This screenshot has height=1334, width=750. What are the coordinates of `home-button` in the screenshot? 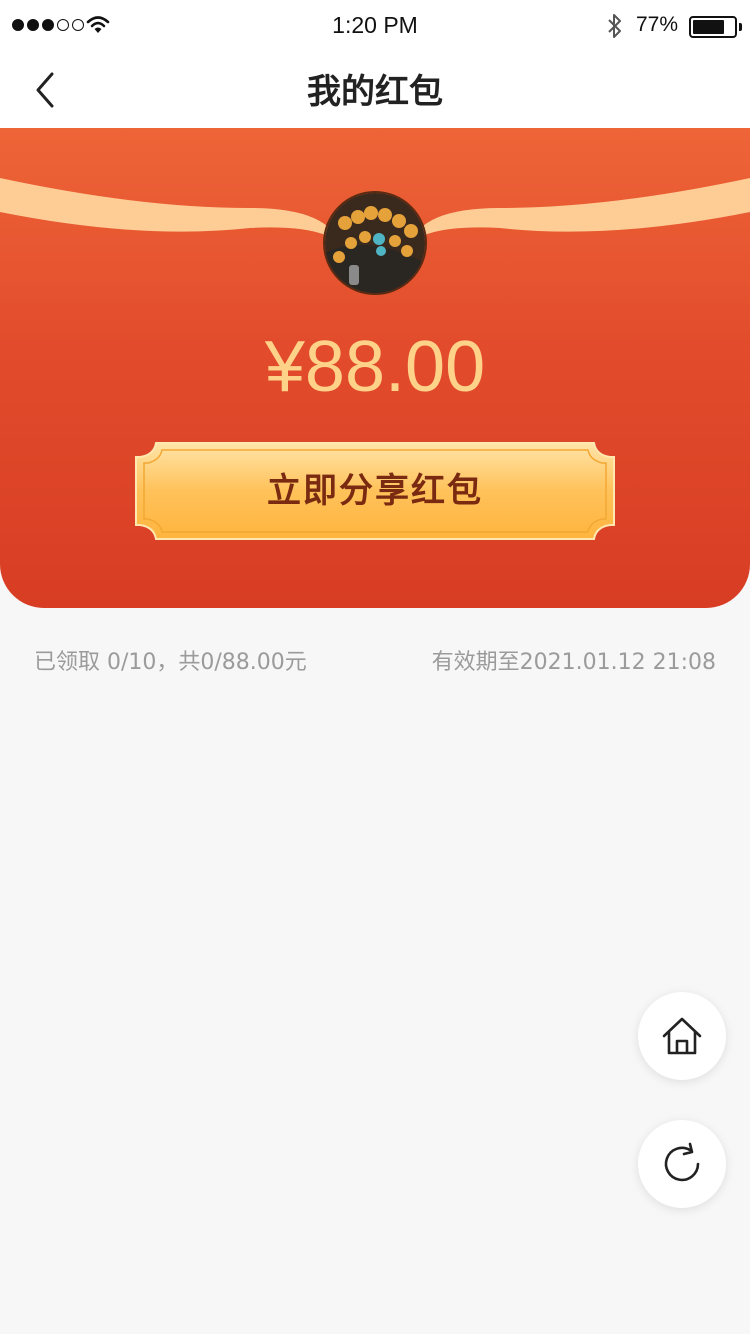 It's located at (682, 1036).